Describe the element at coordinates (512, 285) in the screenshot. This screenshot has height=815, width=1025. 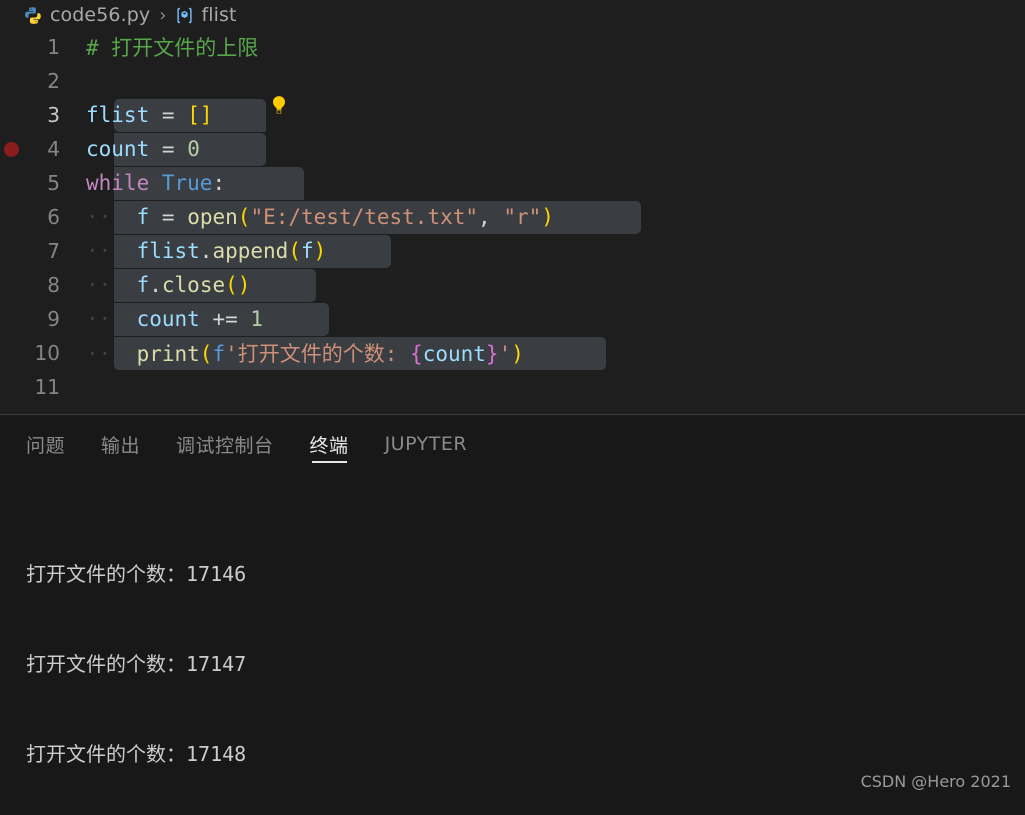
I see `code-line: 8 ····f.close()` at that location.